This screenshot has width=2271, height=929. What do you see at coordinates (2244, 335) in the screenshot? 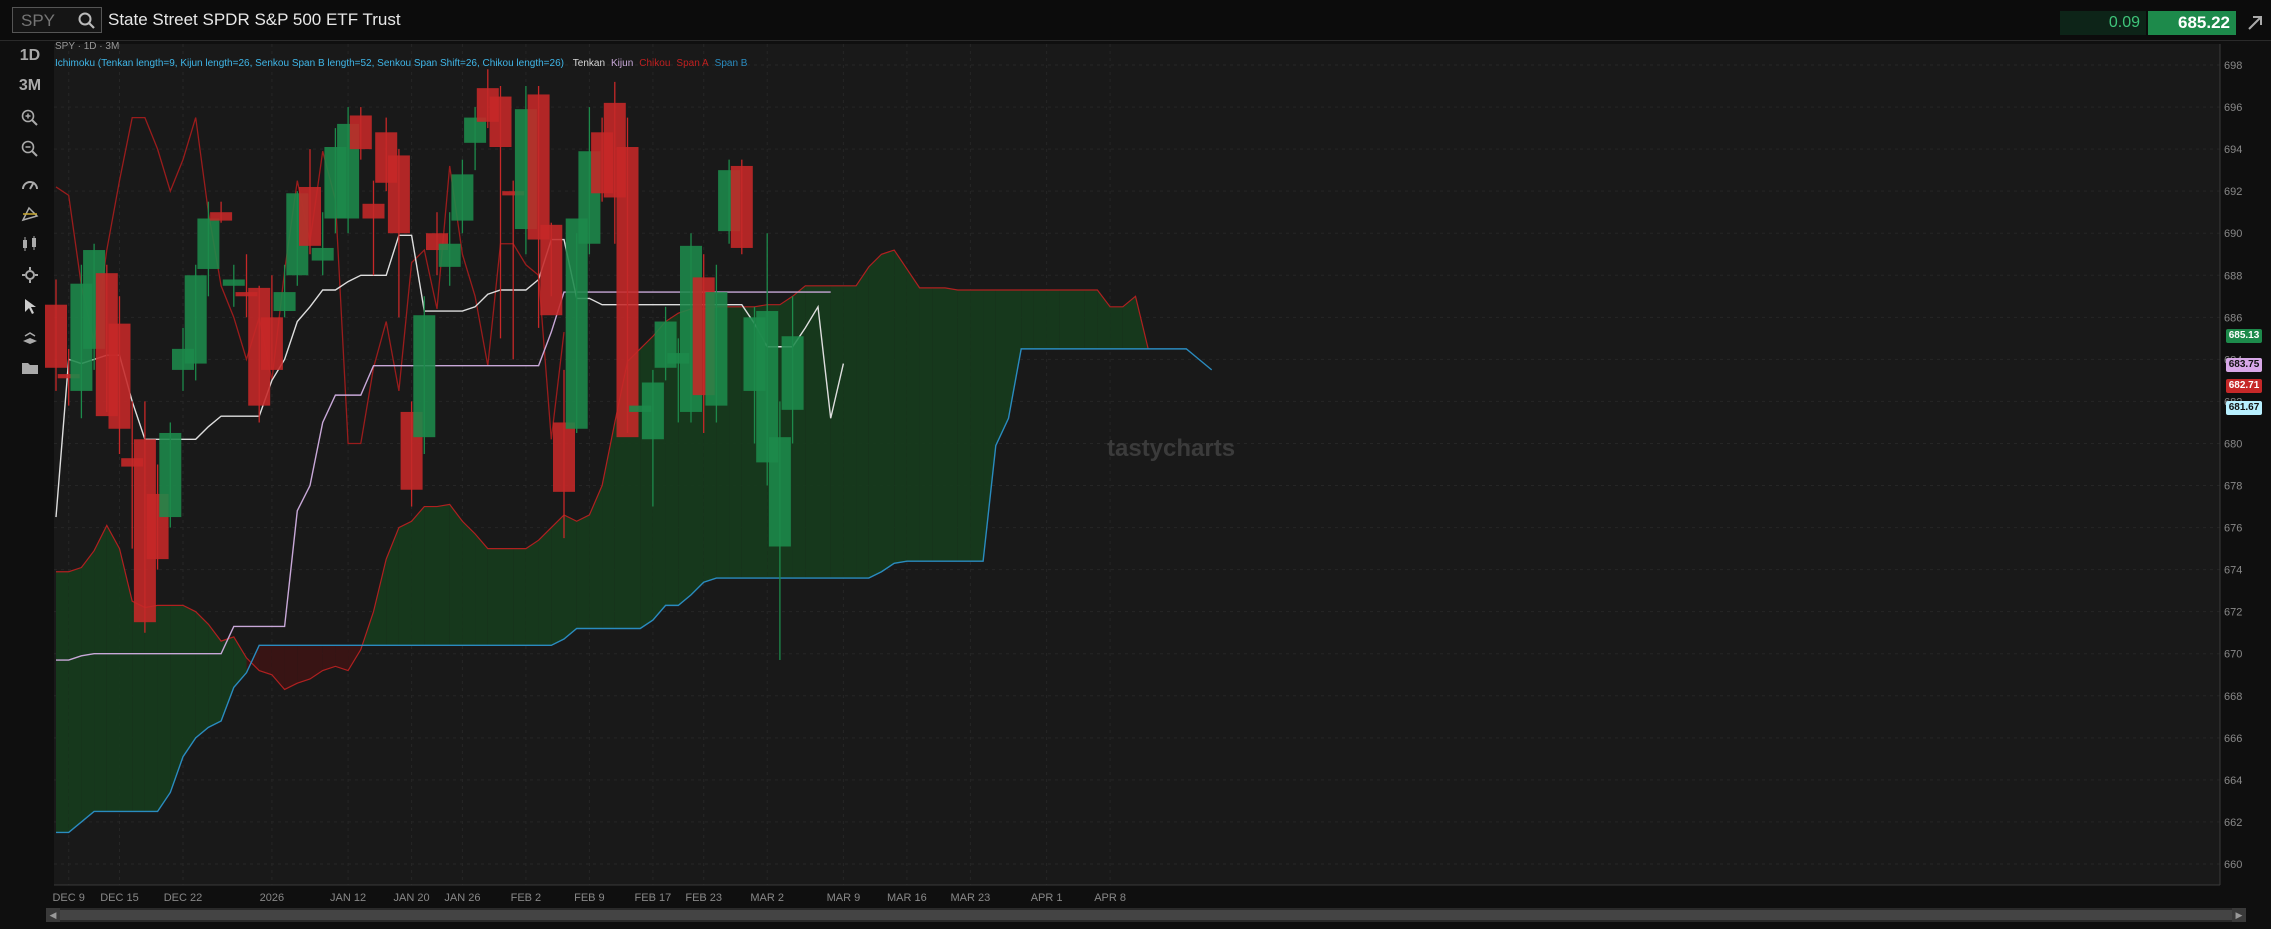
I see `price-tag: 685.13` at bounding box center [2244, 335].